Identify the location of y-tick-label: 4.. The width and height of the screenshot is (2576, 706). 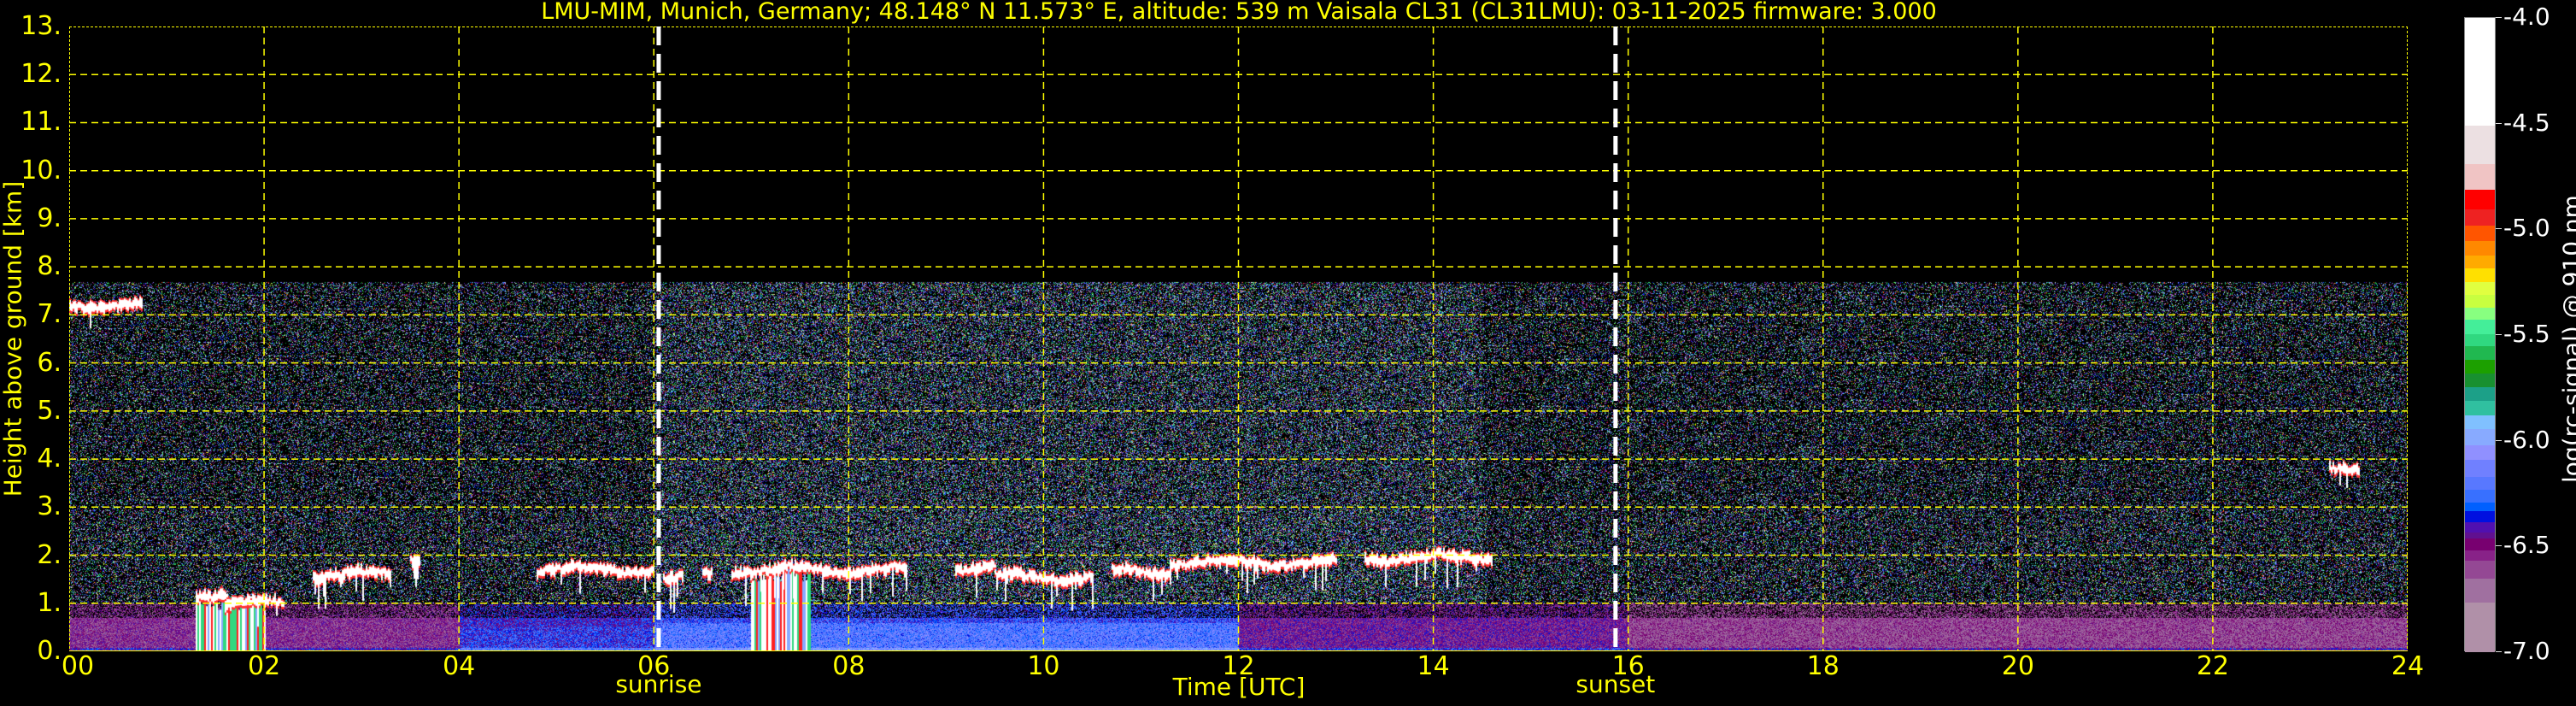
(49, 459).